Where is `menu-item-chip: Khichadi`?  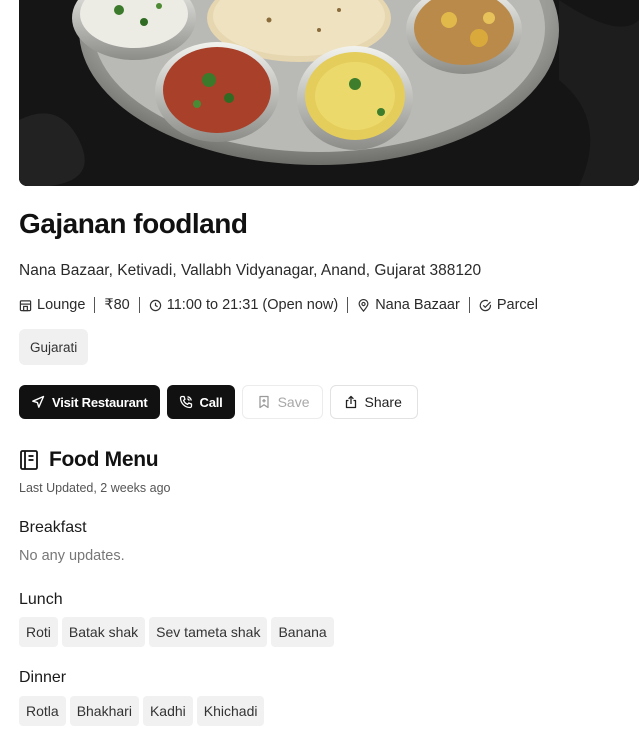 menu-item-chip: Khichadi is located at coordinates (230, 711).